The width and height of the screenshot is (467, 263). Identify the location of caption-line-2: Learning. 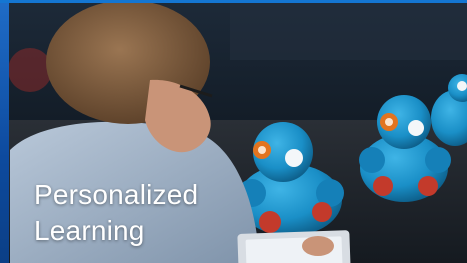
(89, 230).